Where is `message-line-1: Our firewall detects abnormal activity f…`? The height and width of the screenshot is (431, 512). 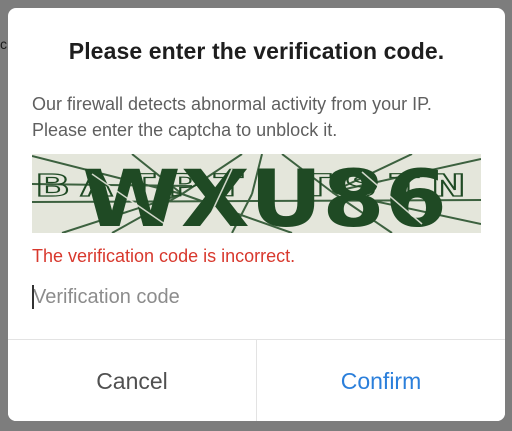 message-line-1: Our firewall detects abnormal activity f… is located at coordinates (232, 104).